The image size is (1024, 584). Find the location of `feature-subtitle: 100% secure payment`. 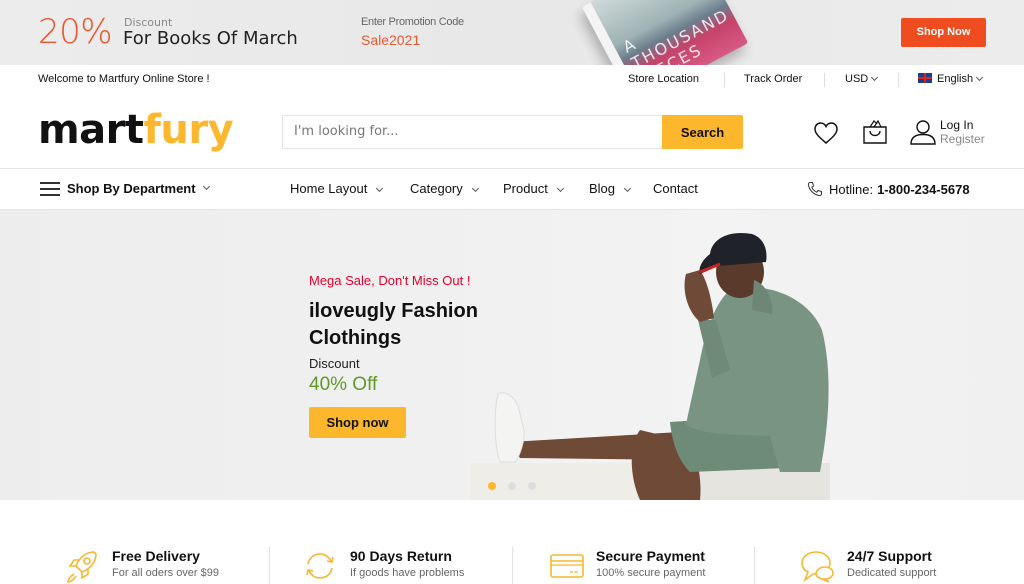

feature-subtitle: 100% secure payment is located at coordinates (651, 573).